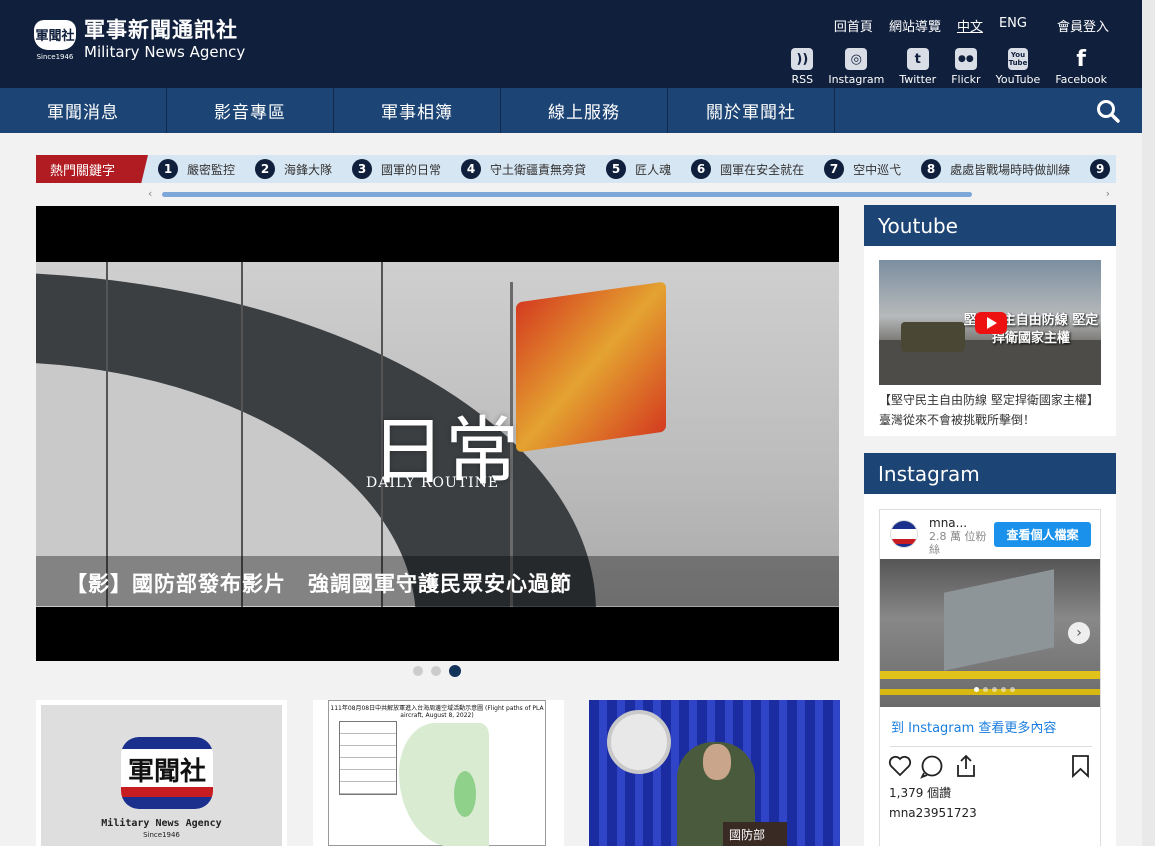 This screenshot has width=1155, height=846. Describe the element at coordinates (958, 543) in the screenshot. I see `instagram-followers: 2.8 萬 位粉絲` at that location.